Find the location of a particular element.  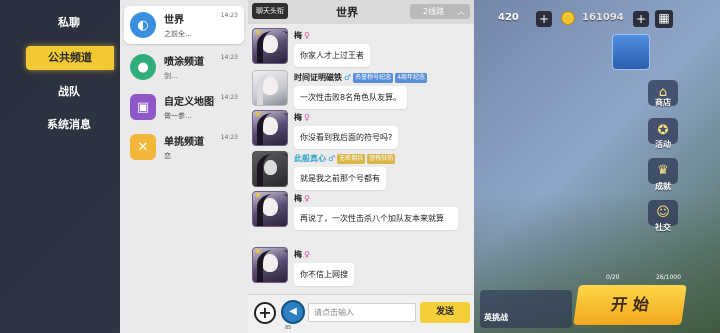

mode-label: 英挑战 is located at coordinates (496, 317).